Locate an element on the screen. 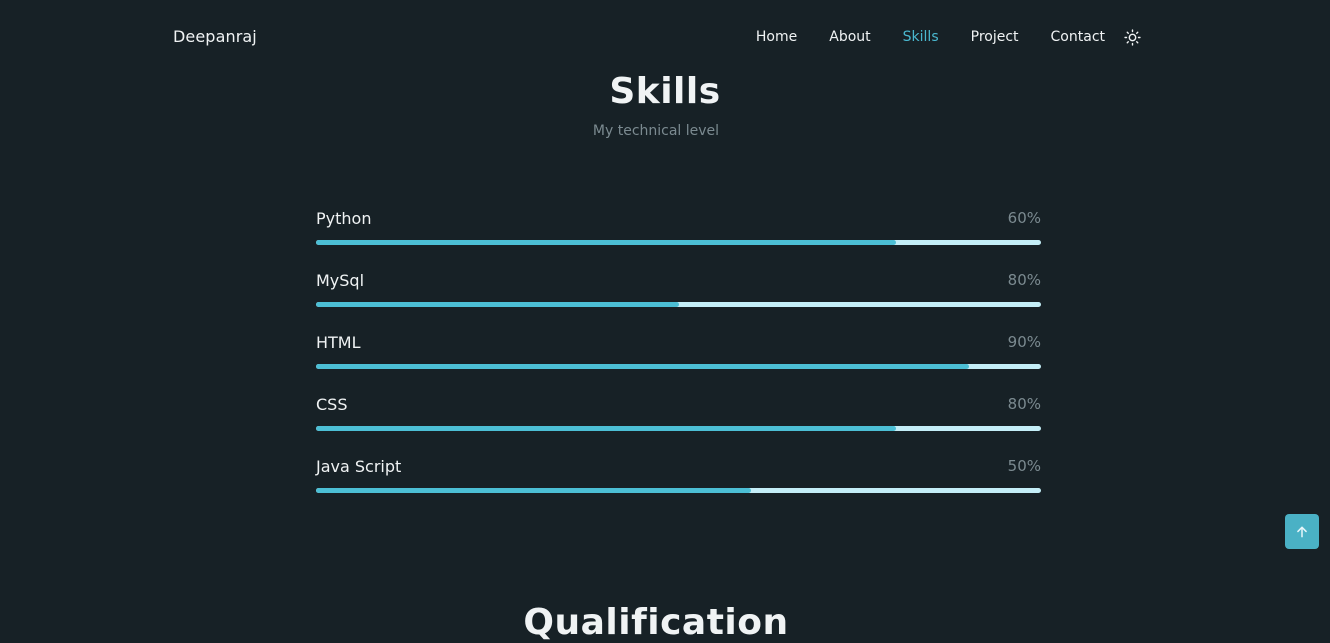  qualification-title: Qualification is located at coordinates (656, 622).